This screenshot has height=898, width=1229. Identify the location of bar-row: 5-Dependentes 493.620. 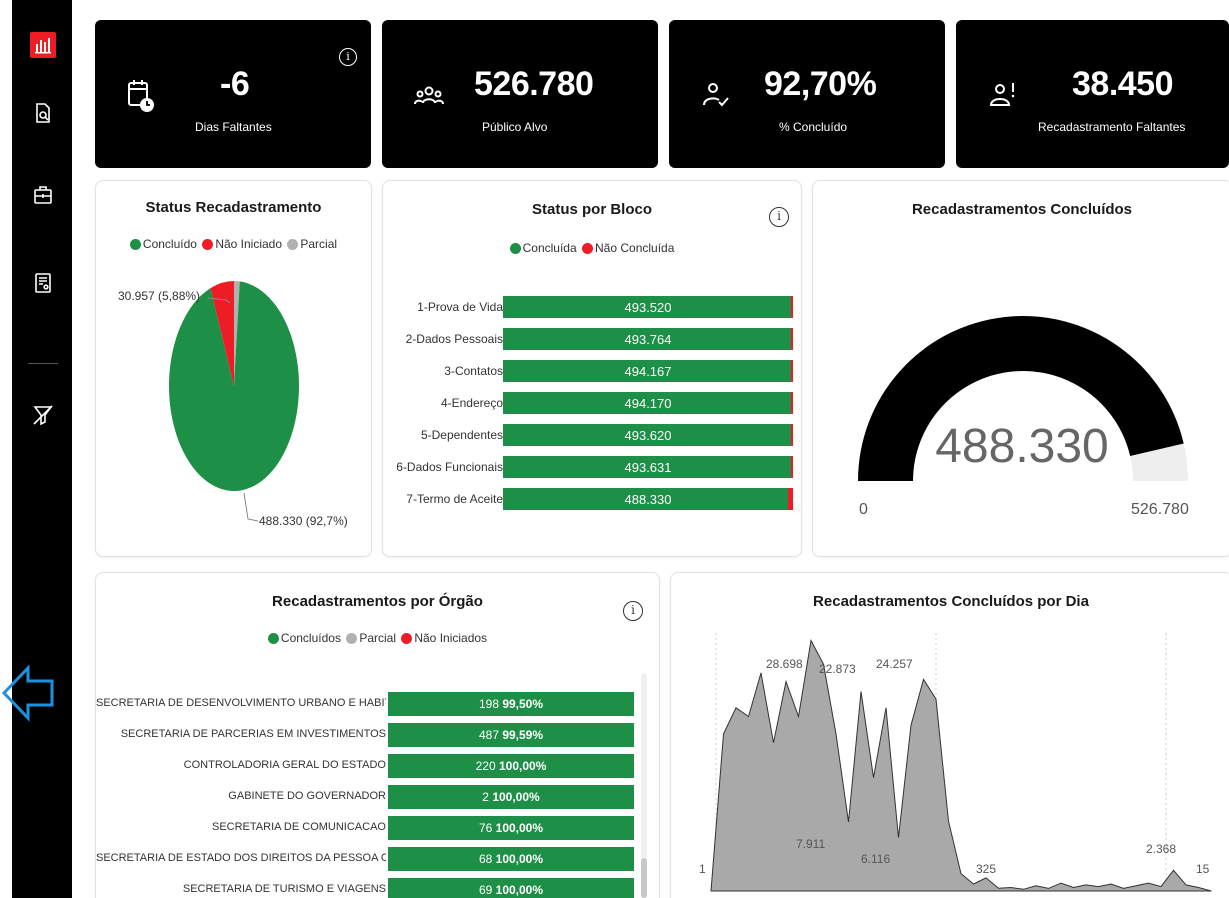
(593, 435).